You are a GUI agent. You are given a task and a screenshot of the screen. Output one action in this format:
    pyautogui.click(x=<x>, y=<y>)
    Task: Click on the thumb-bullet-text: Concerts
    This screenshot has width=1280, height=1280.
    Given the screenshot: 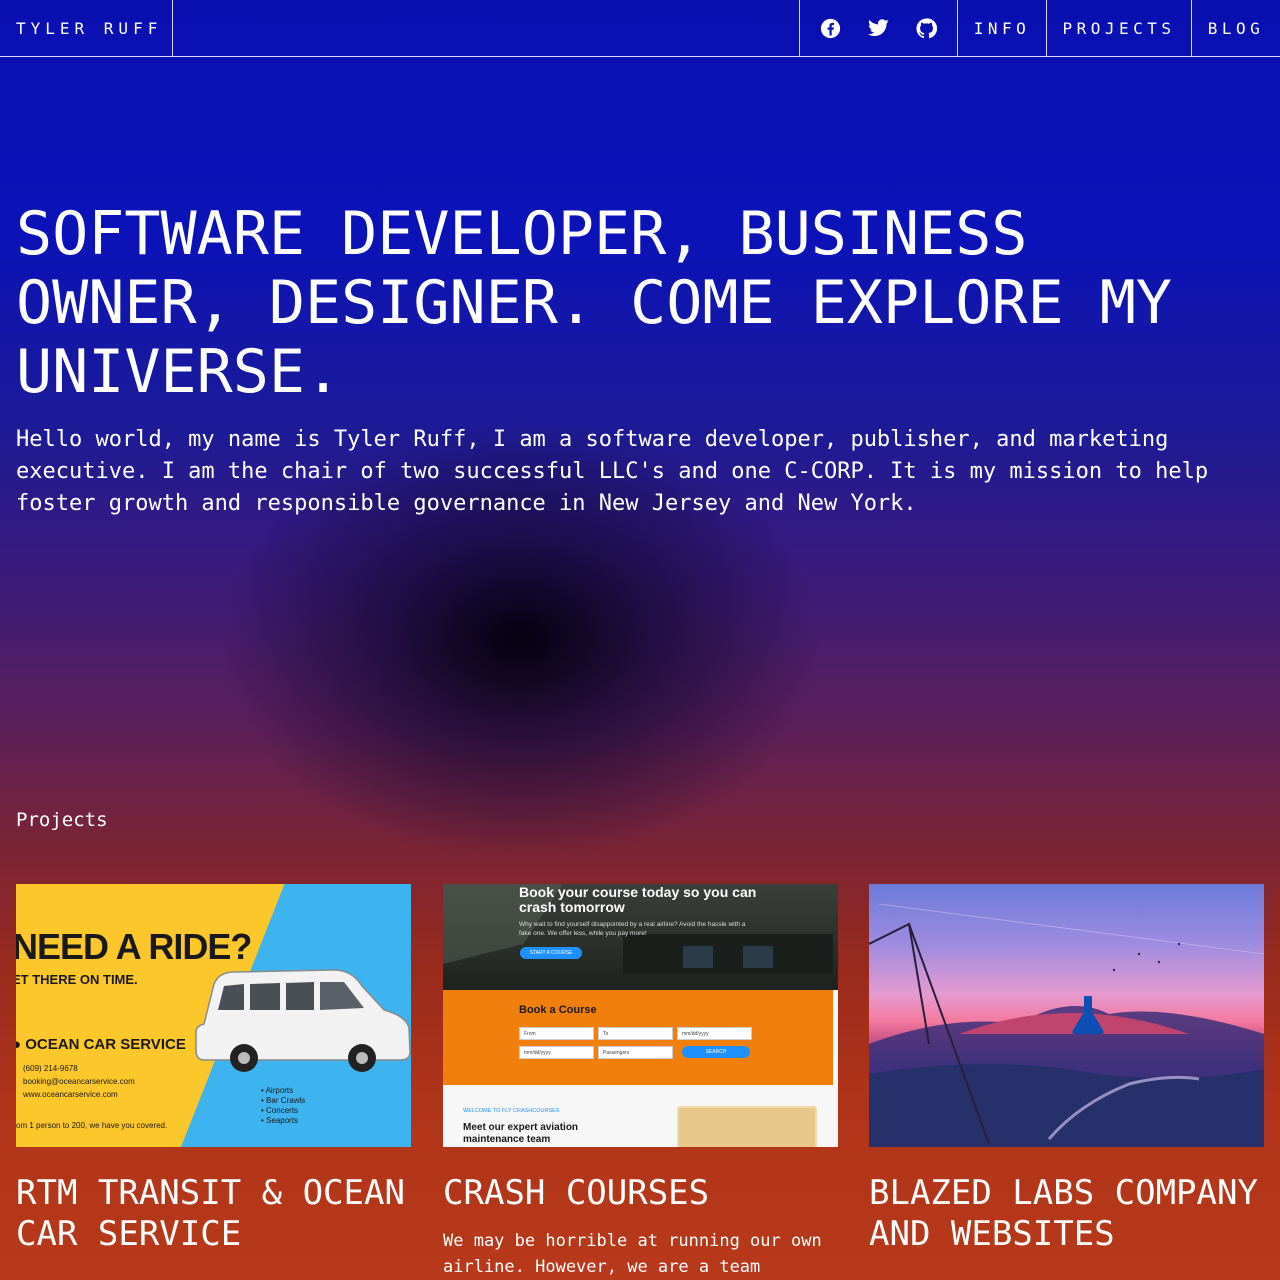 What is the action you would take?
    pyautogui.click(x=282, y=1110)
    